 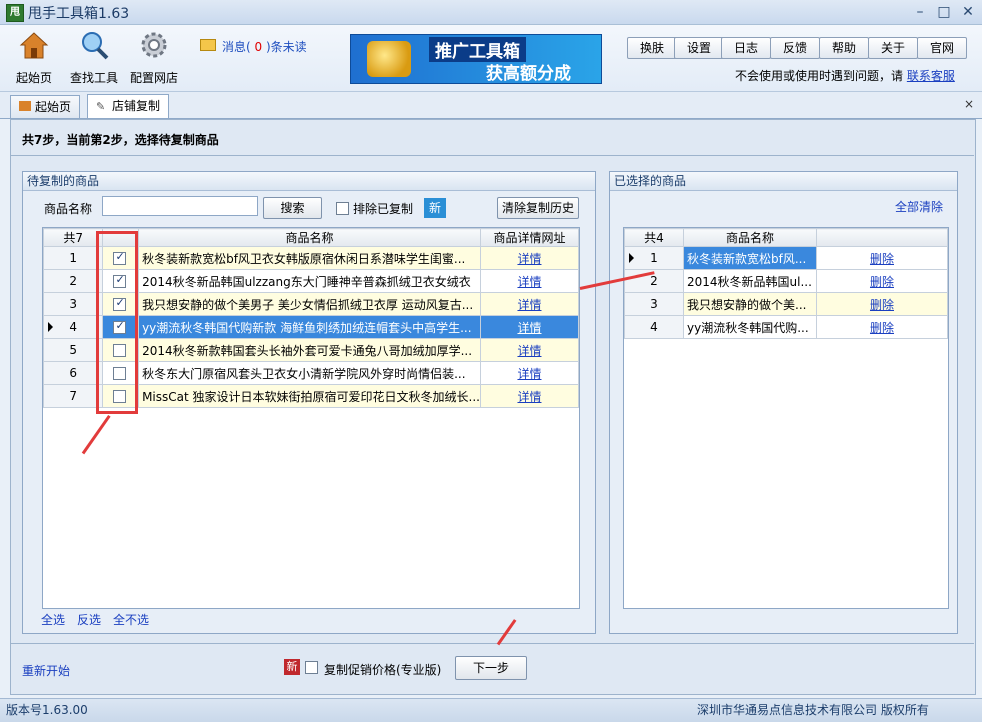 I want to click on next-step-button: 下一步, so click(x=491, y=668).